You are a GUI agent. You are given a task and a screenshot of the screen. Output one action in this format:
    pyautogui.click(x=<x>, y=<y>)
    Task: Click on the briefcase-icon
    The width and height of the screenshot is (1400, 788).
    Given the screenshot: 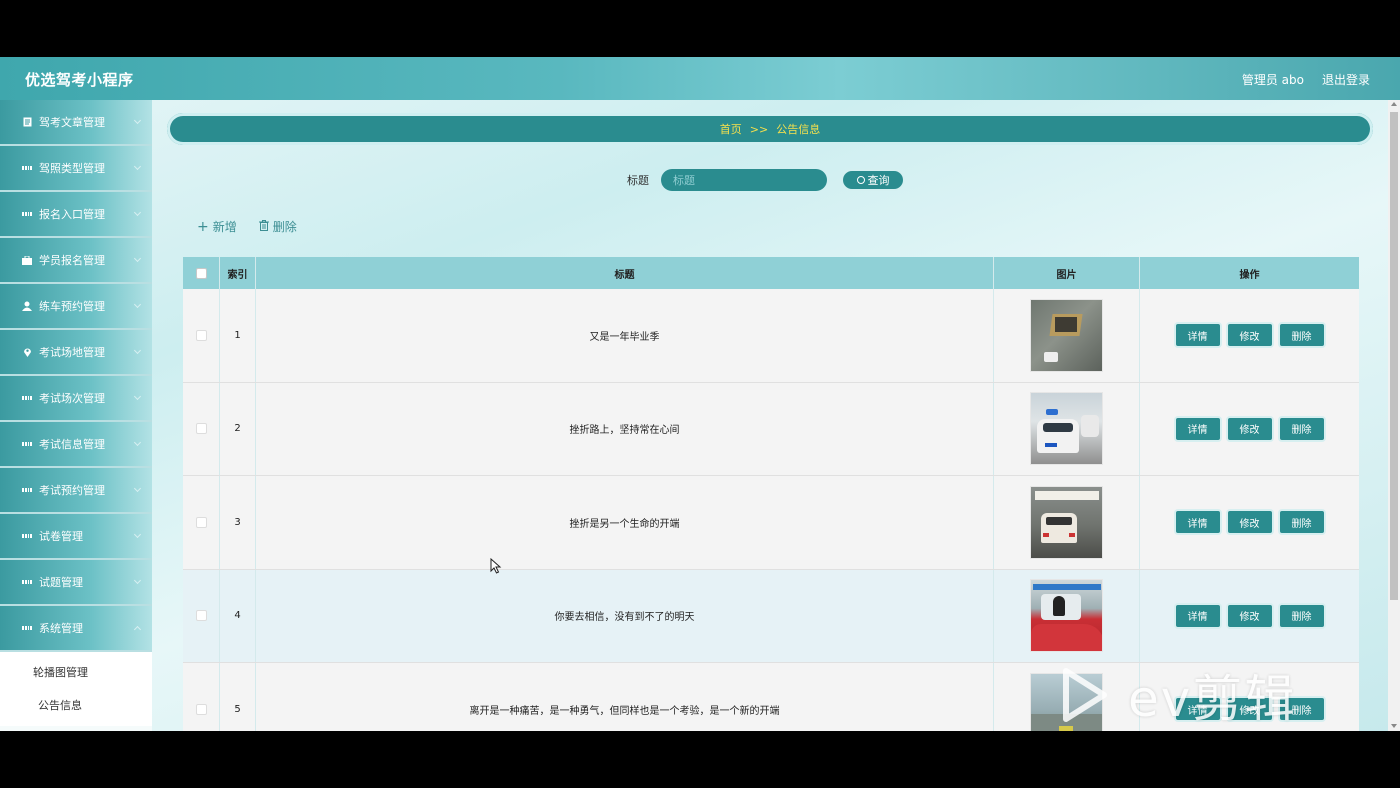 What is the action you would take?
    pyautogui.click(x=27, y=260)
    